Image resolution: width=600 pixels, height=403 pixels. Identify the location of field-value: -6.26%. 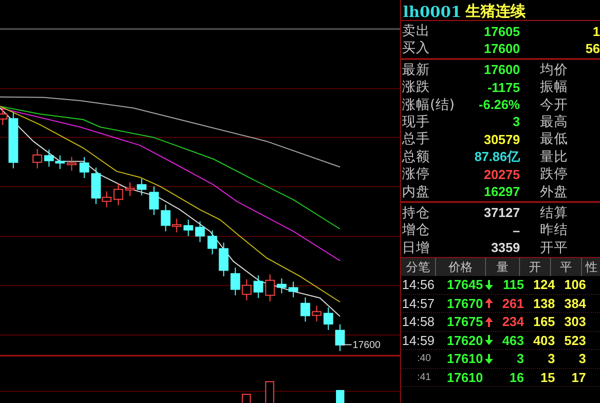
(499, 104).